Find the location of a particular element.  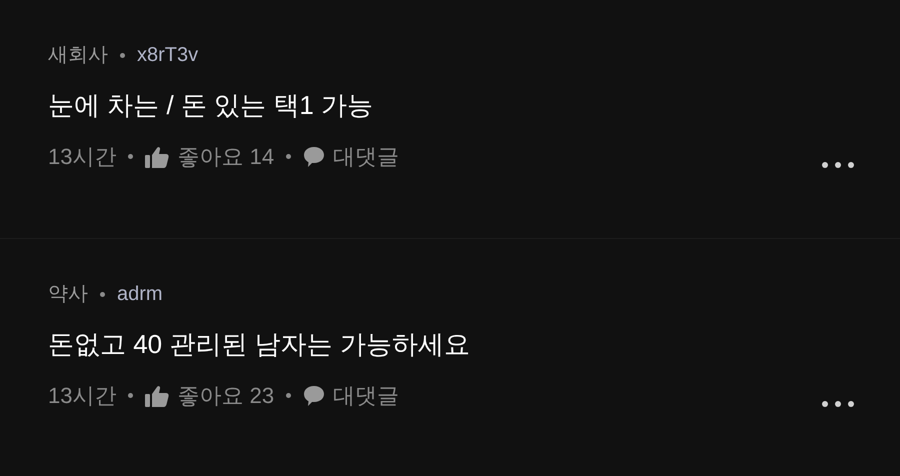

comment-text: 눈에 차는 / 돈 있는 택1 가능 is located at coordinates (211, 105).